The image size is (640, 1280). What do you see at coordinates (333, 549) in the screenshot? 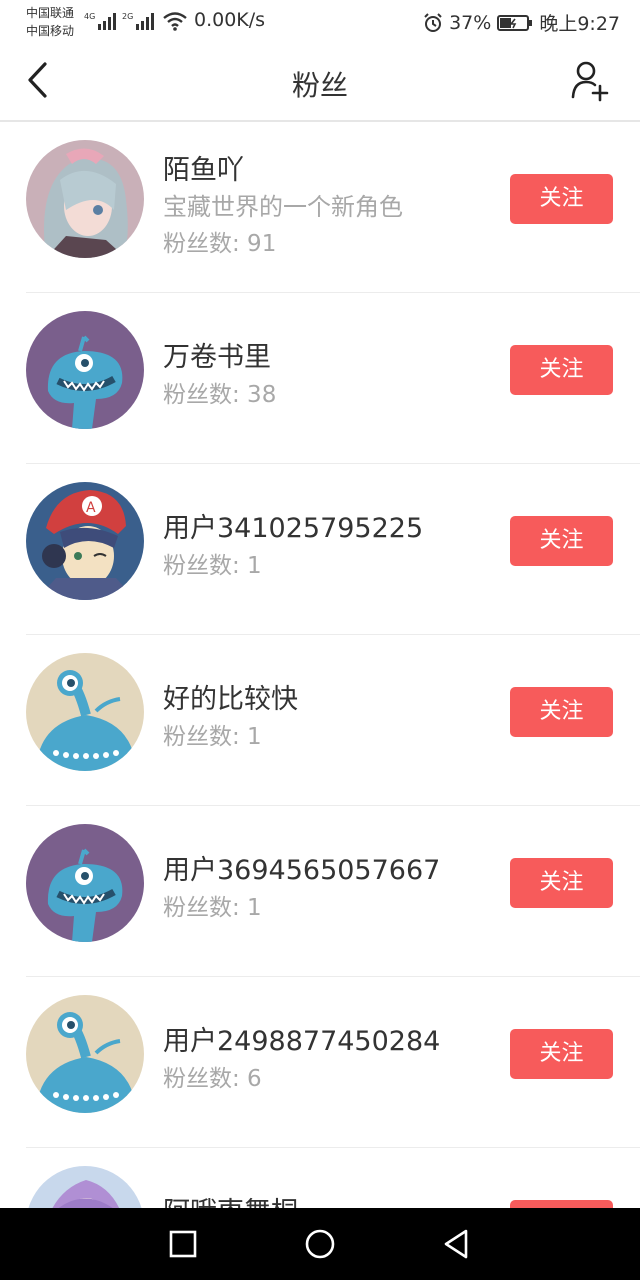
I see `list-item: A 用户341025795225 粉丝数: 1 关注` at bounding box center [333, 549].